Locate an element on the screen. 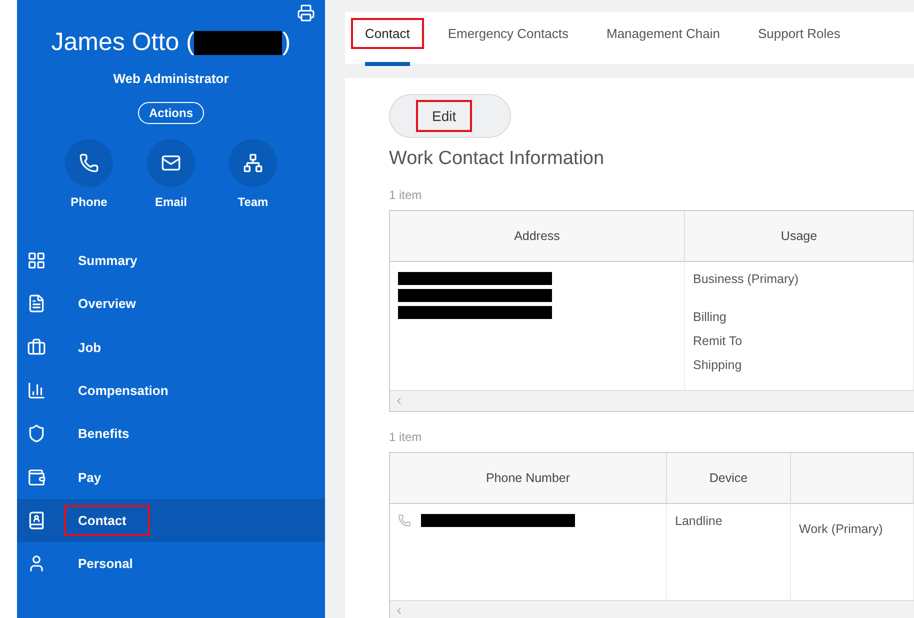 This screenshot has width=914, height=618. person-icon is located at coordinates (36, 564).